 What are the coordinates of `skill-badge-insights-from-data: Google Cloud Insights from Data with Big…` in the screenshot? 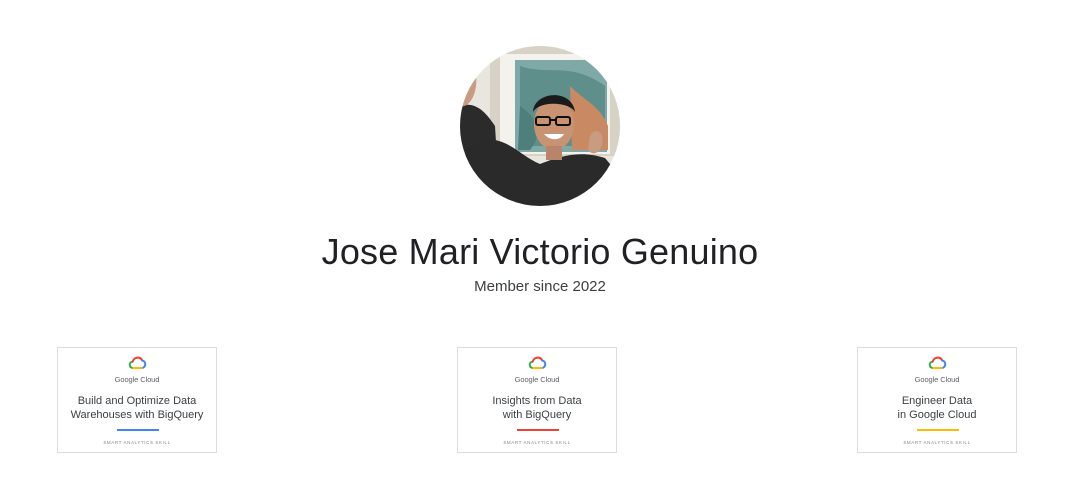 It's located at (537, 400).